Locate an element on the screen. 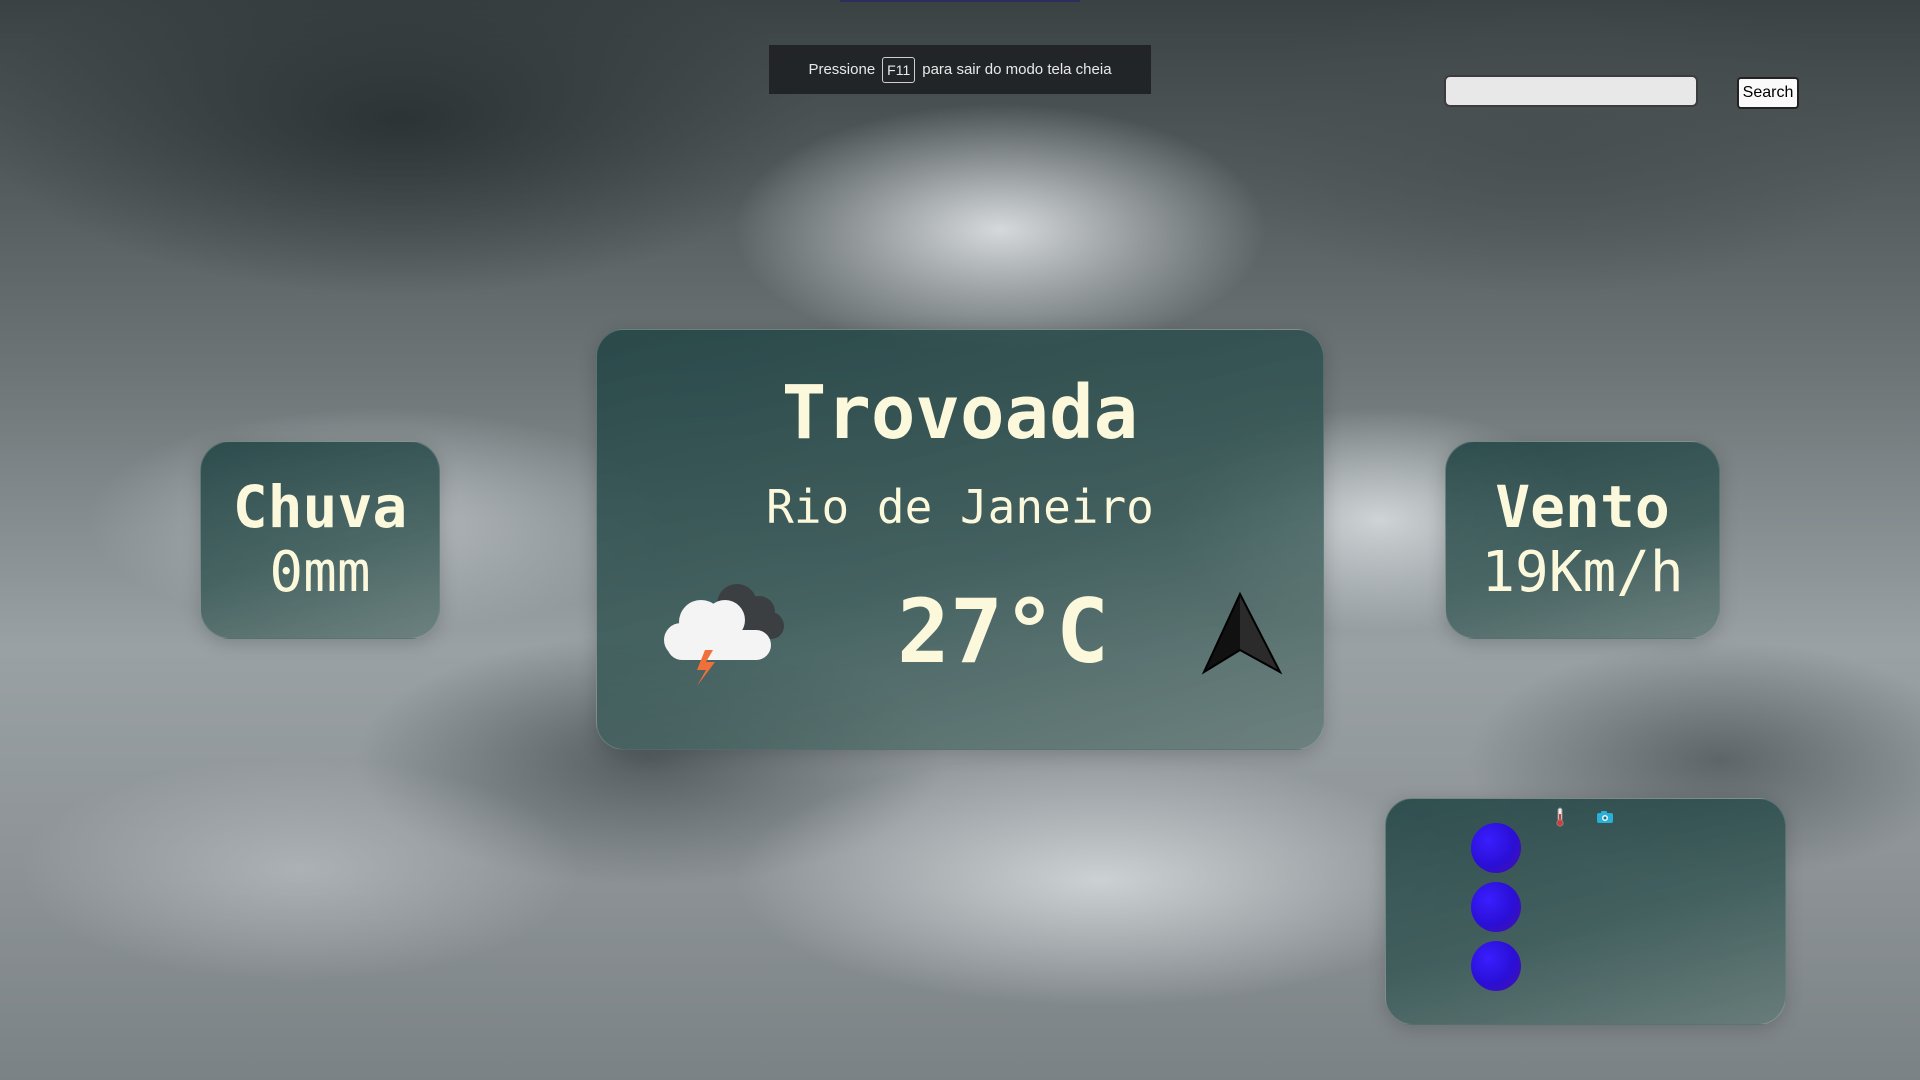  navigation-arrow-icon is located at coordinates (1242, 633).